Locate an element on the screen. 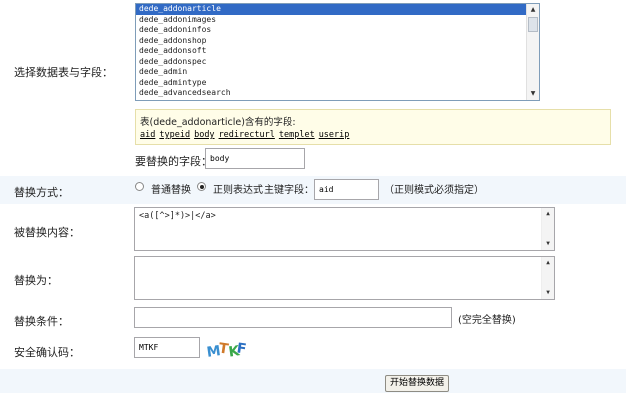 The image size is (626, 393). replace-field-input is located at coordinates (255, 158).